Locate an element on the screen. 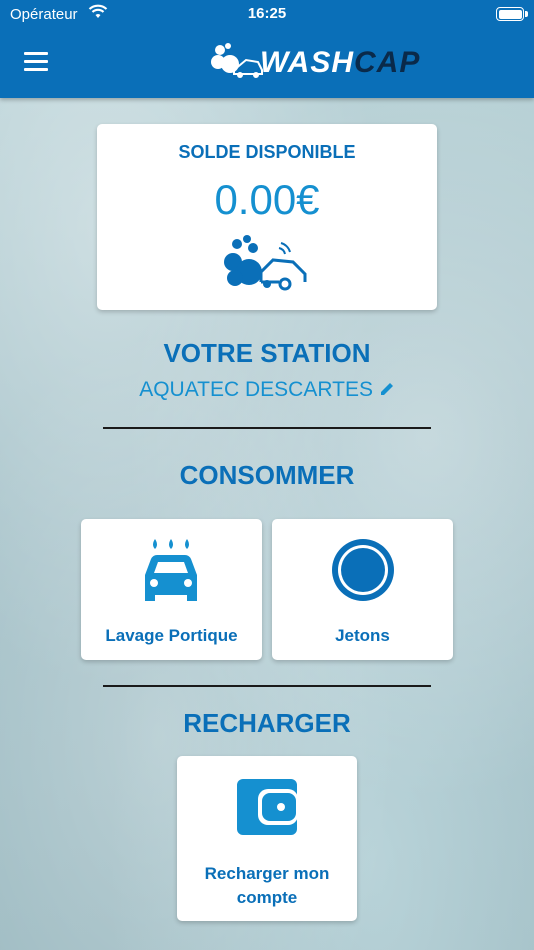  tile-recharger-compte: Recharger mon compte is located at coordinates (267, 838).